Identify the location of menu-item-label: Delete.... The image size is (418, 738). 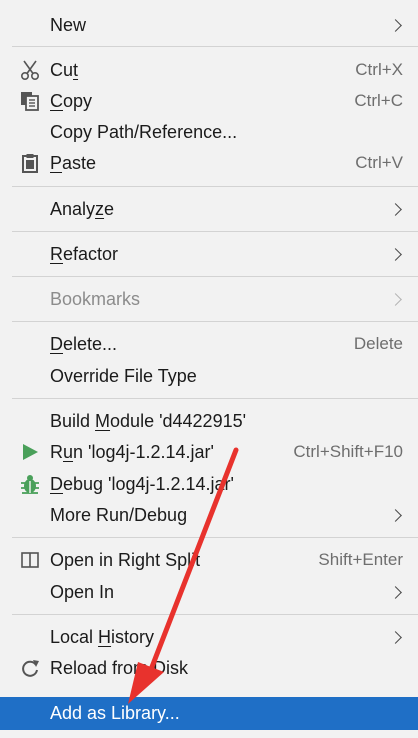
(84, 343).